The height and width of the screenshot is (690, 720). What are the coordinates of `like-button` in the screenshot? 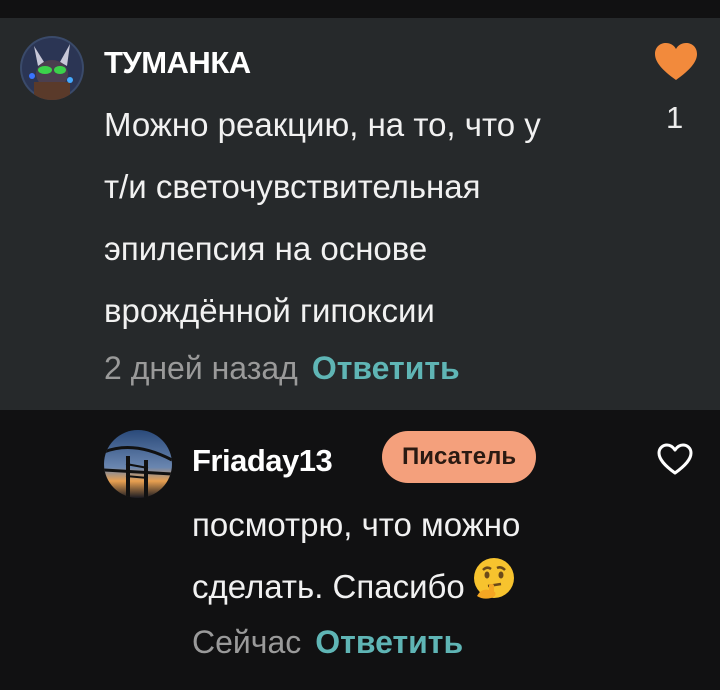 It's located at (676, 62).